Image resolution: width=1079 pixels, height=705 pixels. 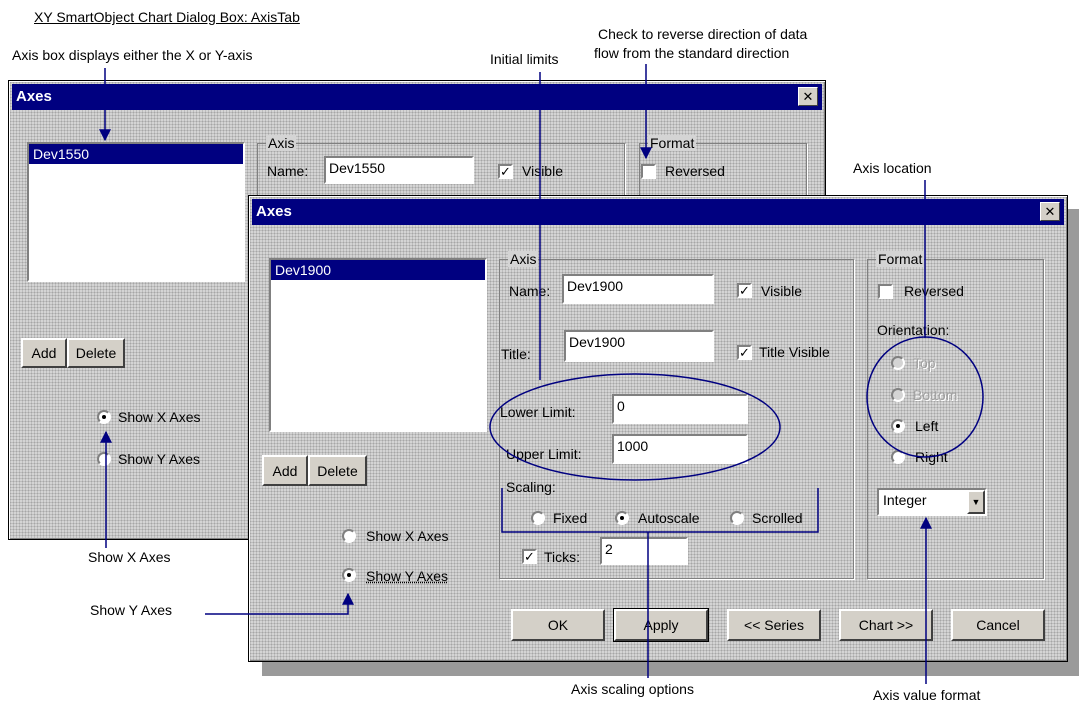 I want to click on front-orientation-top-radio, so click(x=898, y=363).